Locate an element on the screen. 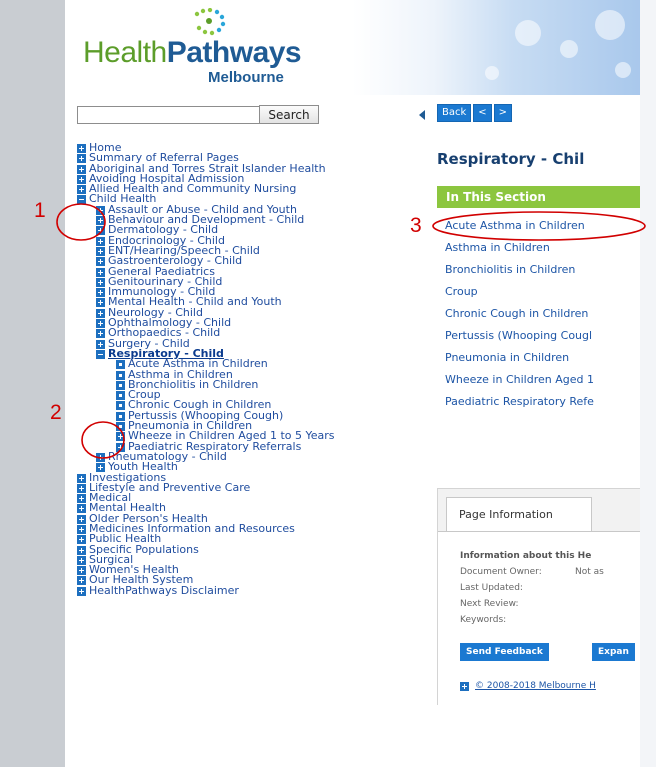 The width and height of the screenshot is (656, 767). annotation-label-3: 3 is located at coordinates (416, 225).